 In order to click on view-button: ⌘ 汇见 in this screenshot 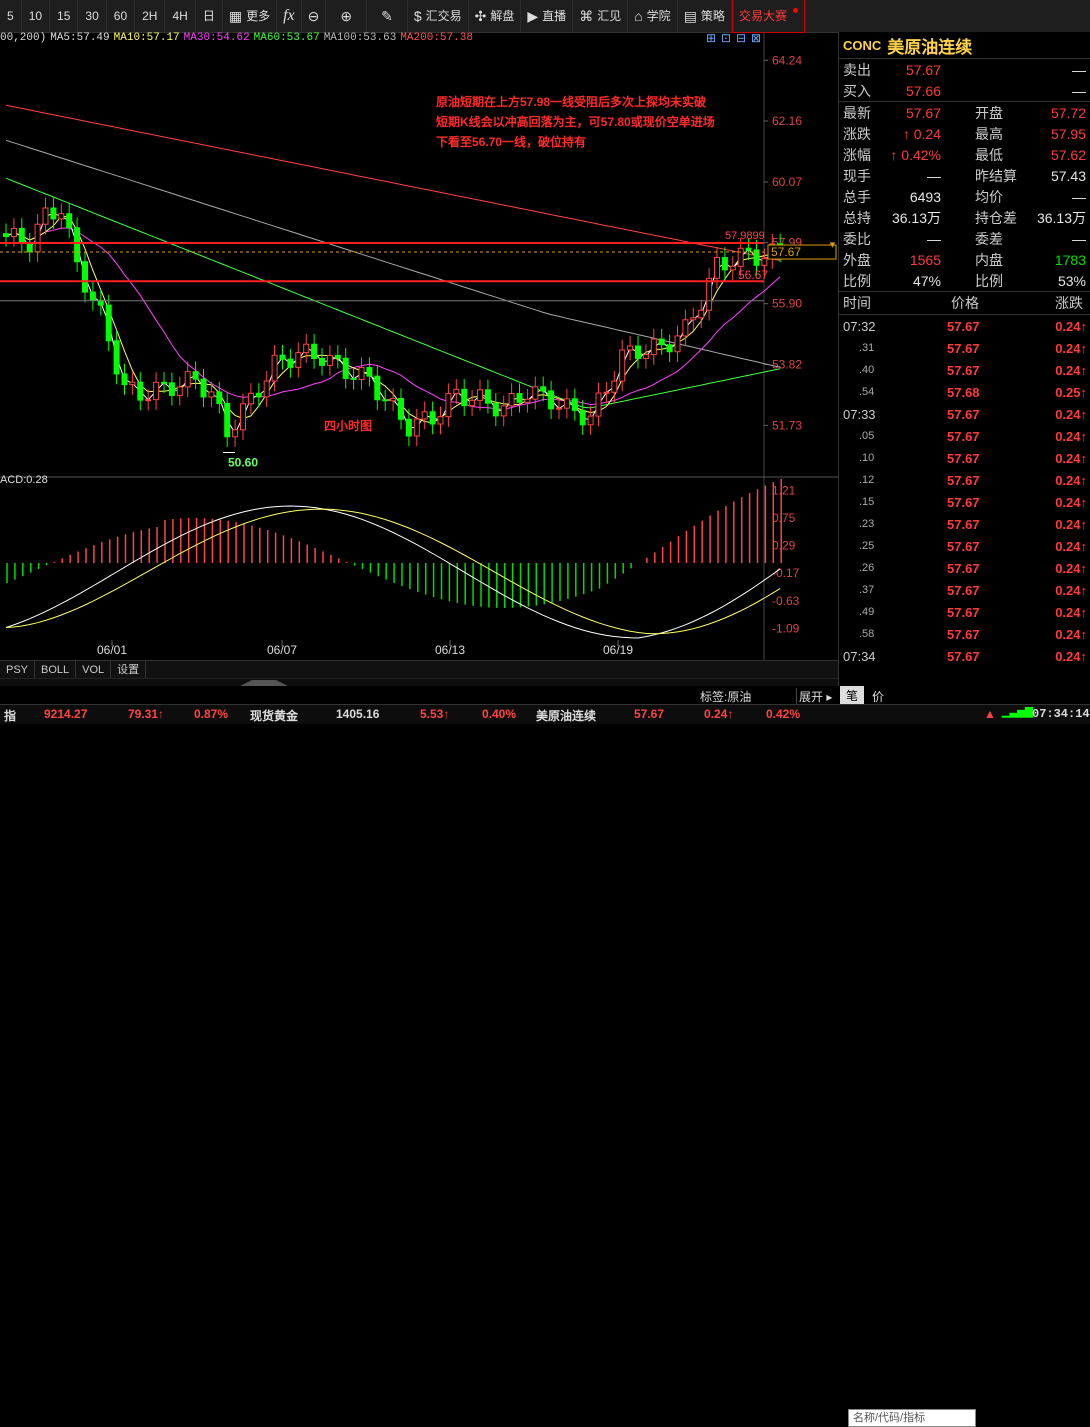, I will do `click(601, 16)`.